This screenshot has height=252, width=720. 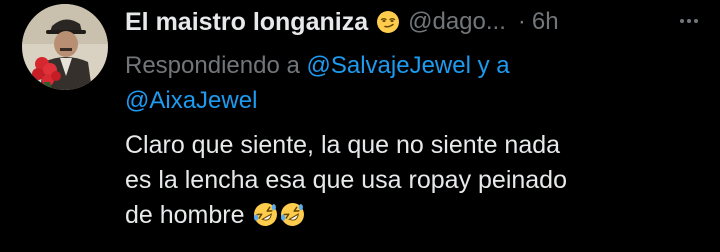 I want to click on tweet-timestamp: 6h, so click(x=545, y=22).